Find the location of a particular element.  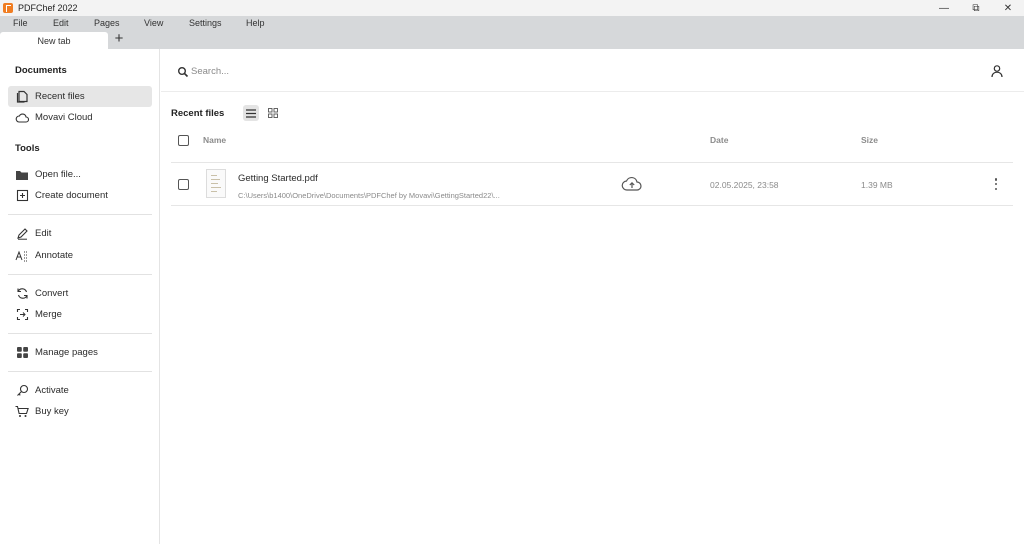

menu-pages: Pages is located at coordinates (107, 23).